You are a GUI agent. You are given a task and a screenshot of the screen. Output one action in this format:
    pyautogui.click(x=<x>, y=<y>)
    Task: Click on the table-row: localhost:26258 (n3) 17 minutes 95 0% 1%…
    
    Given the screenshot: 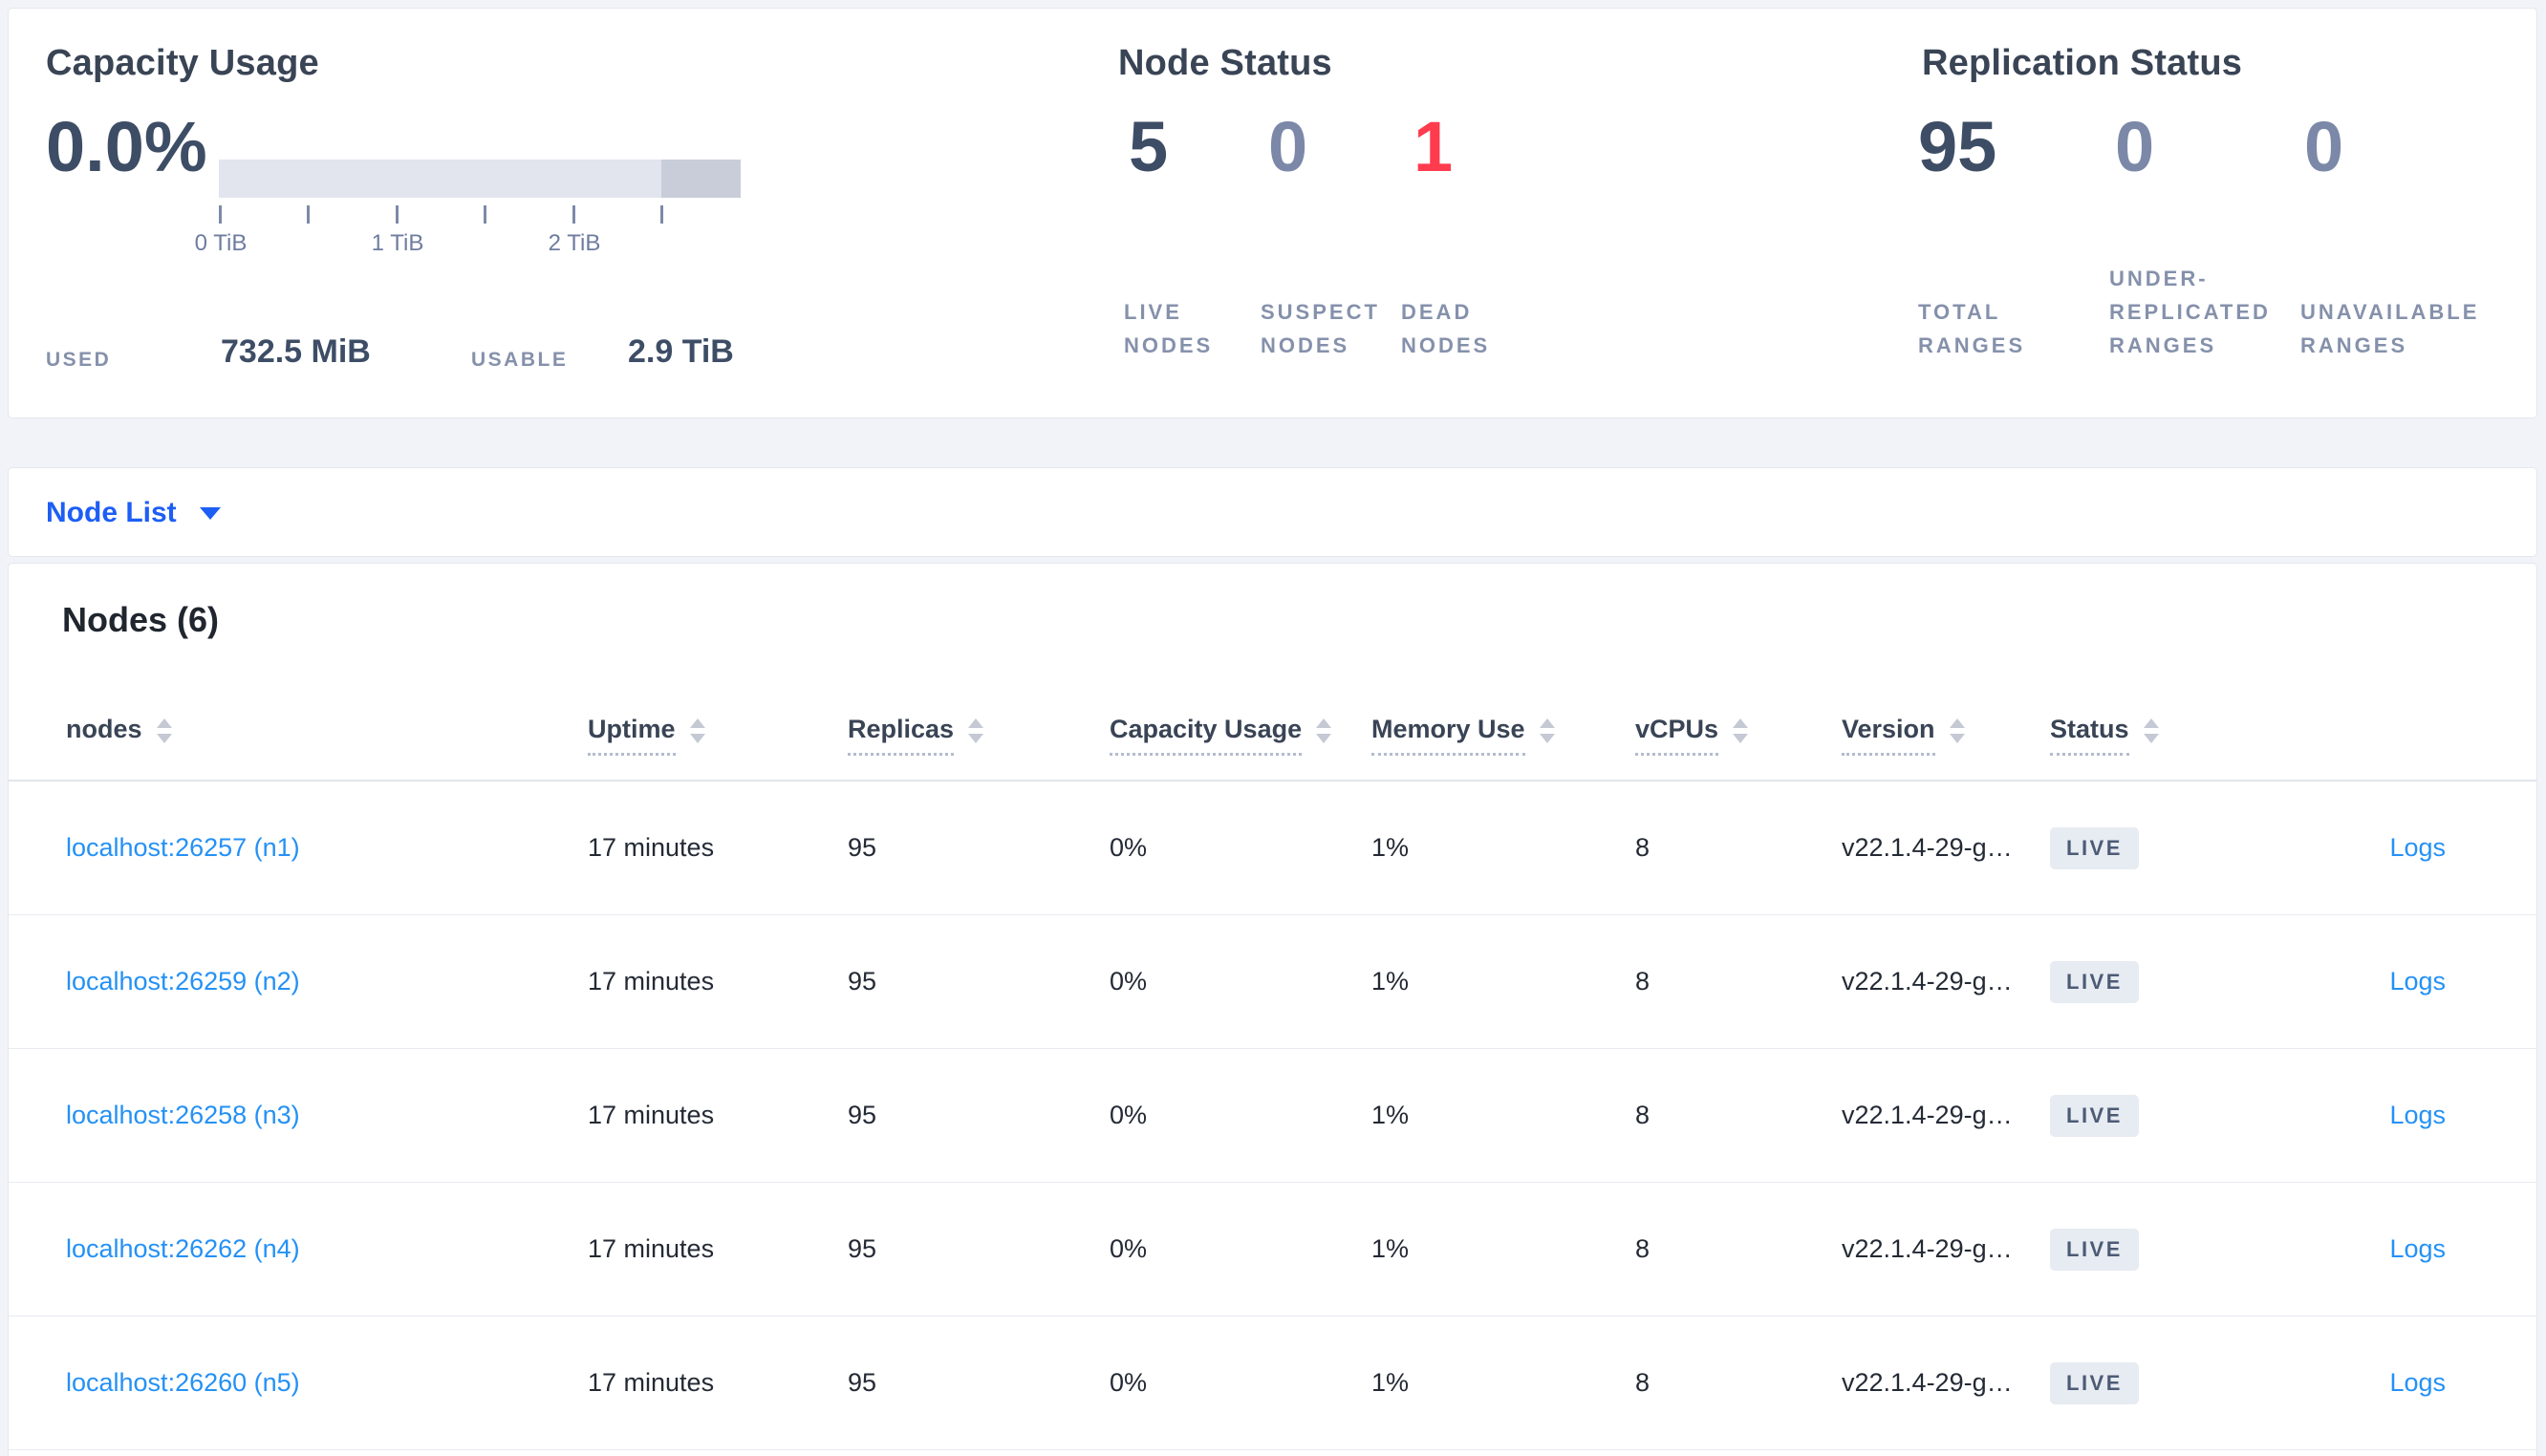 What is the action you would take?
    pyautogui.click(x=1272, y=1116)
    